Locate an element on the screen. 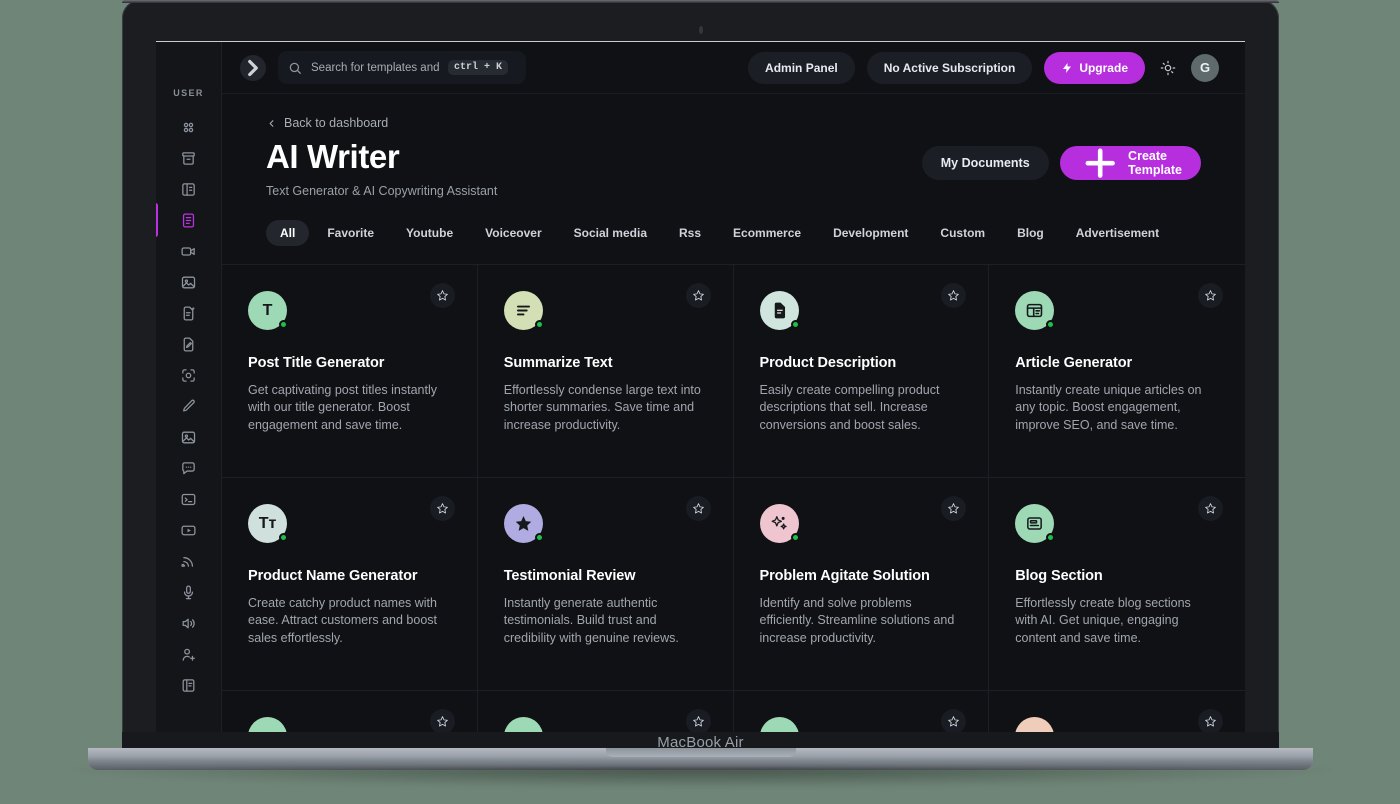  template-title: Blog Section is located at coordinates (1059, 576).